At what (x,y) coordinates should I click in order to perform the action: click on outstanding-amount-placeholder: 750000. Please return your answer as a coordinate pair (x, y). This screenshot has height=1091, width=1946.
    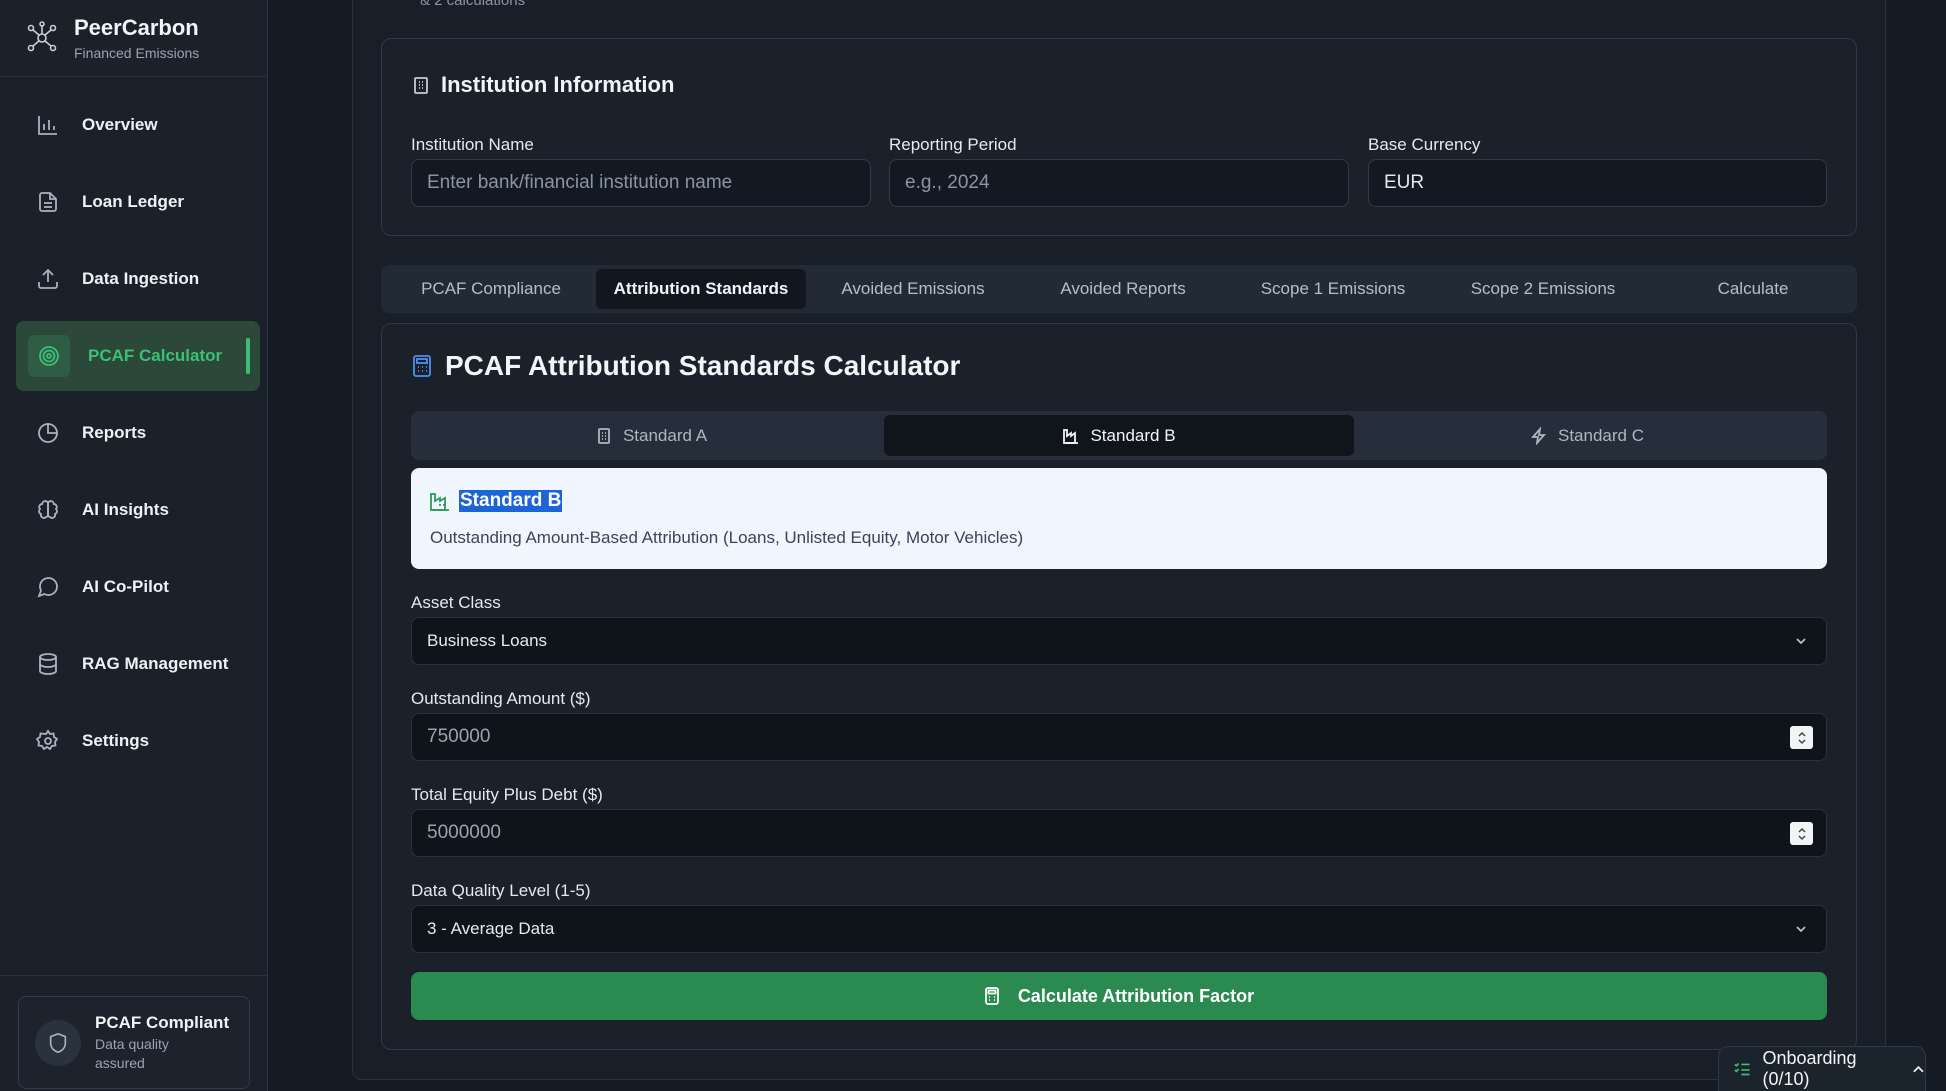
    Looking at the image, I should click on (459, 736).